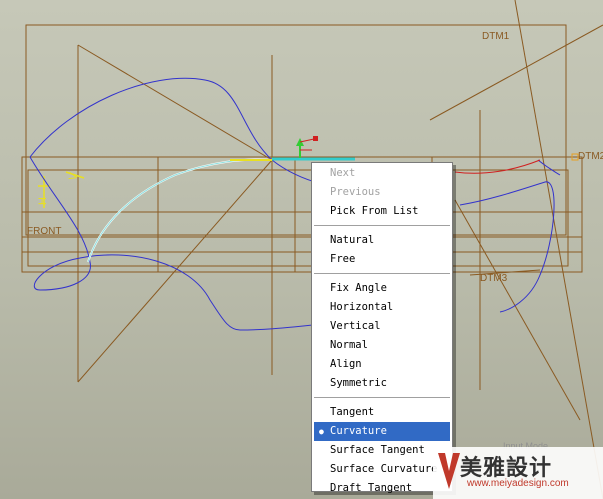 The width and height of the screenshot is (603, 499). Describe the element at coordinates (358, 431) in the screenshot. I see `menu-item-curvature-label: Curvature` at that location.